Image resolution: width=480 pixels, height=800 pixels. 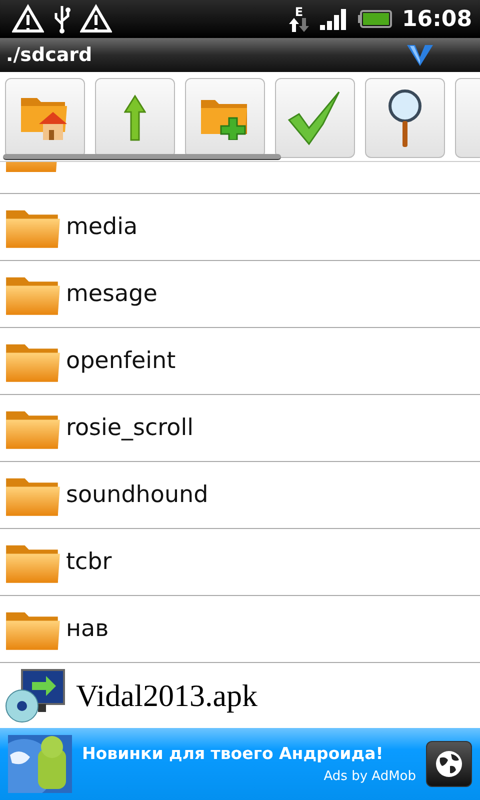 I want to click on folder-name: media, so click(x=102, y=227).